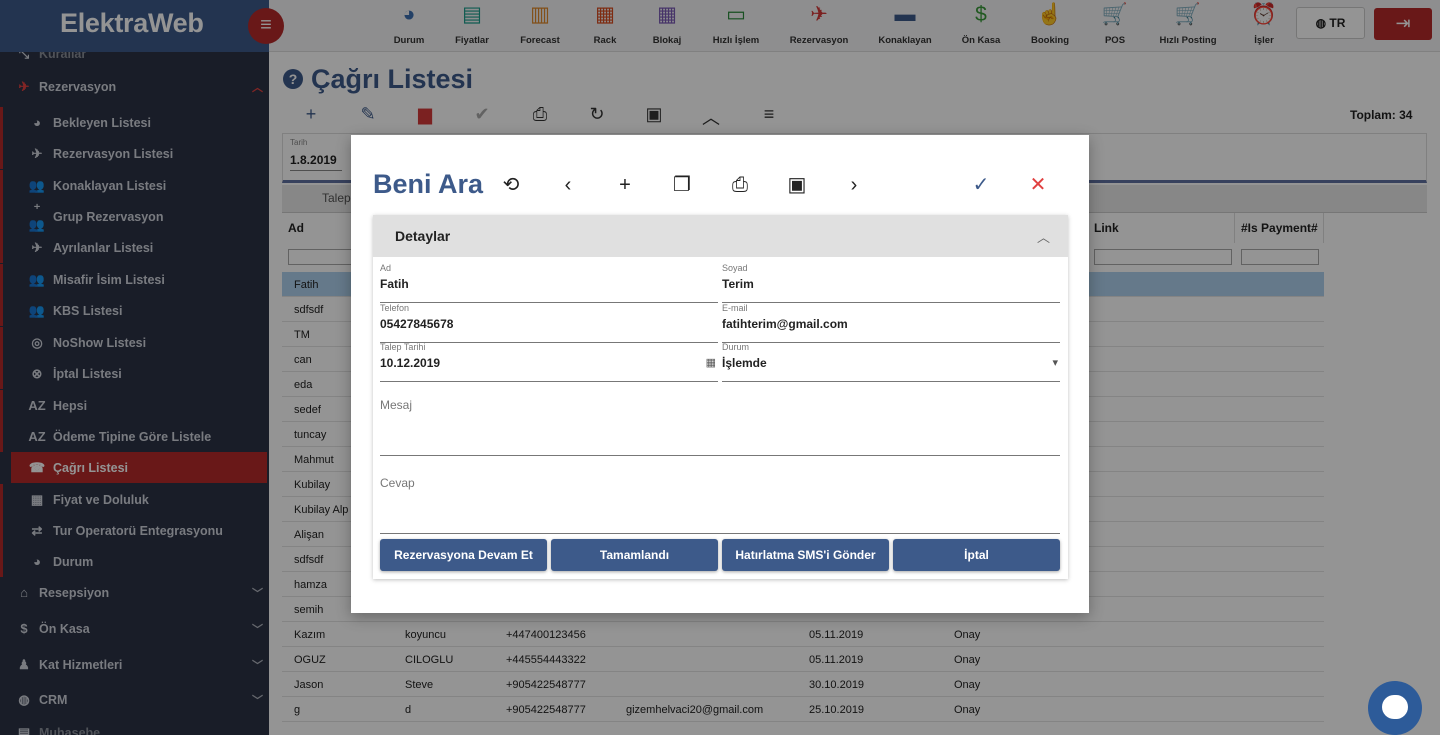  What do you see at coordinates (511, 185) in the screenshot?
I see `history-icon: ⟲` at bounding box center [511, 185].